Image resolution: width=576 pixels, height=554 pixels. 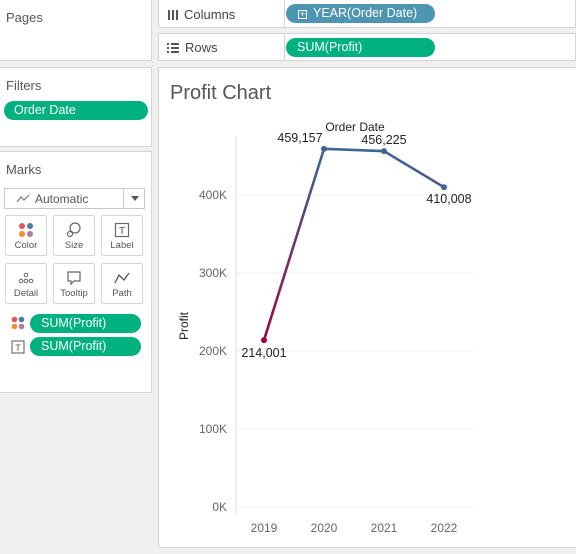 I want to click on x-tick-label: 2020, so click(x=324, y=528).